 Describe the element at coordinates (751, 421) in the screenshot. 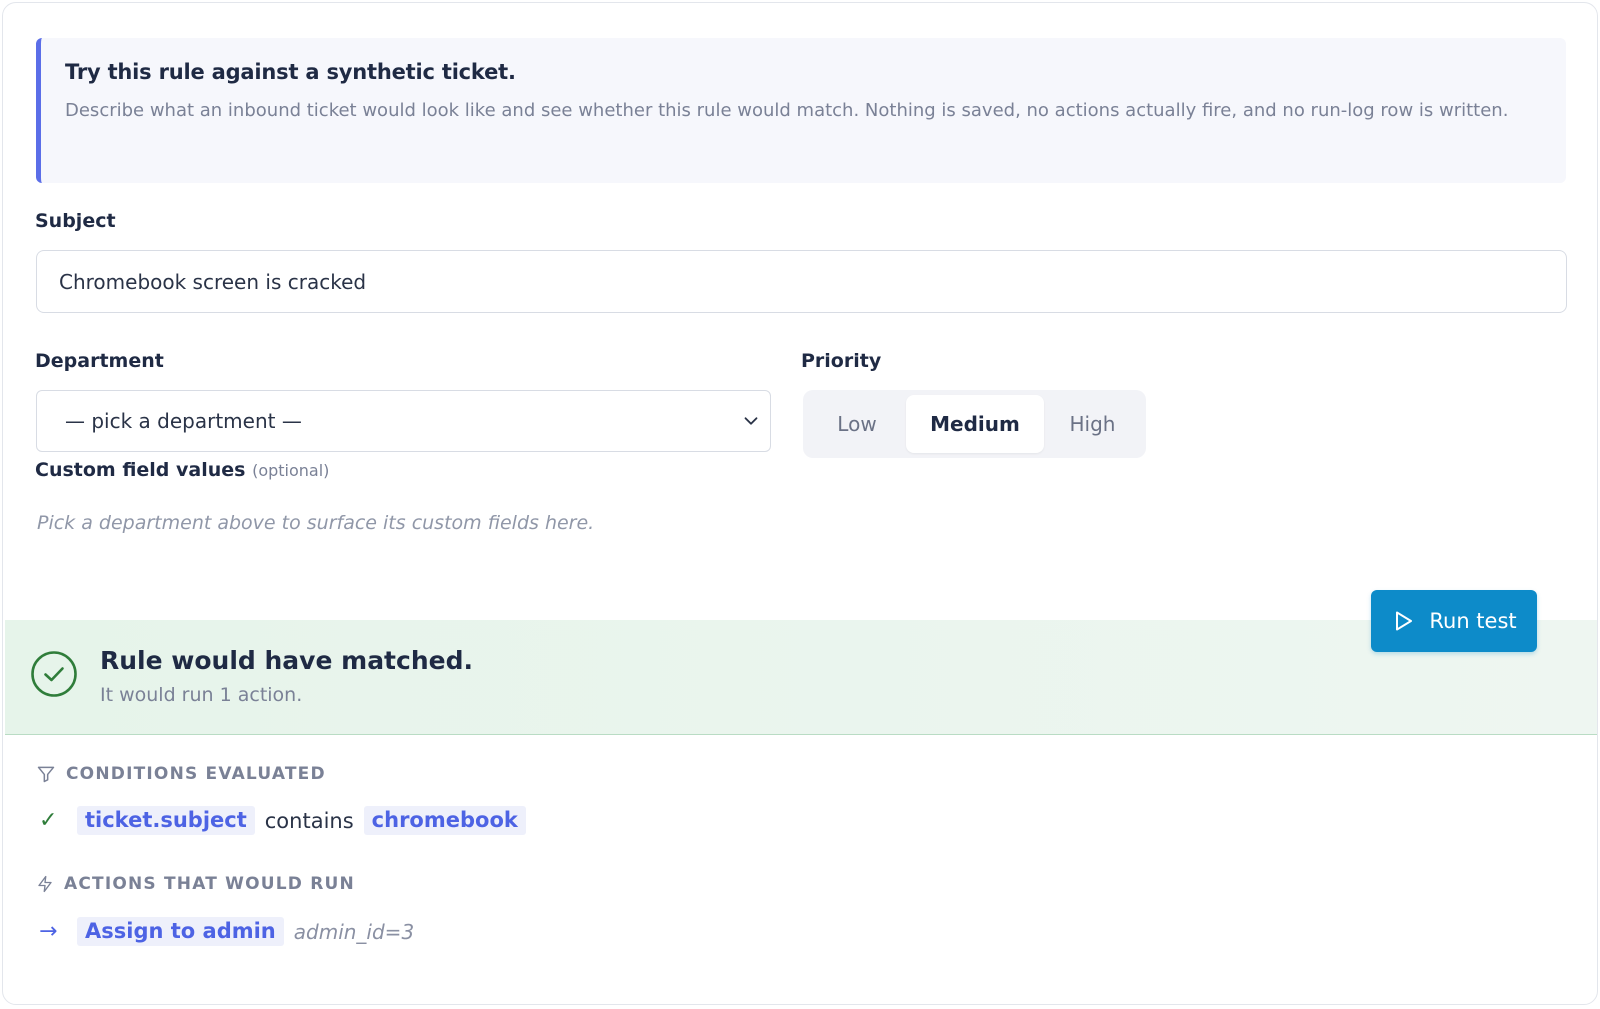

I see `chevron-down-icon` at that location.